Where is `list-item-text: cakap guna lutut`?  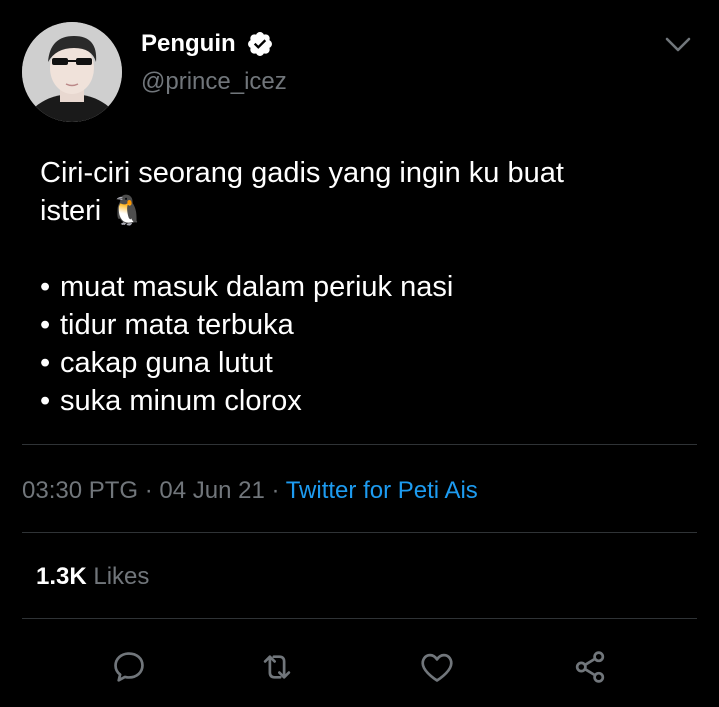 list-item-text: cakap guna lutut is located at coordinates (166, 363).